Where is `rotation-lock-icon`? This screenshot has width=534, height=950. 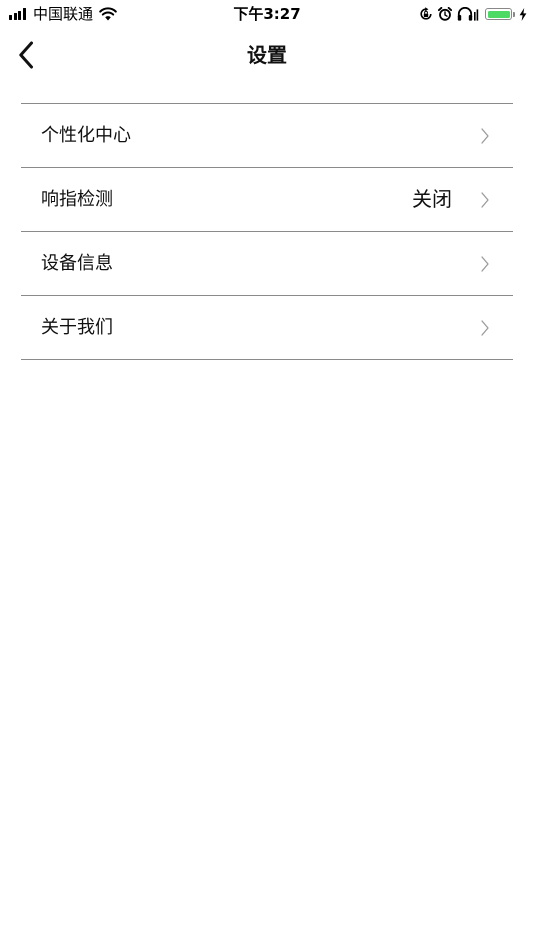
rotation-lock-icon is located at coordinates (426, 13).